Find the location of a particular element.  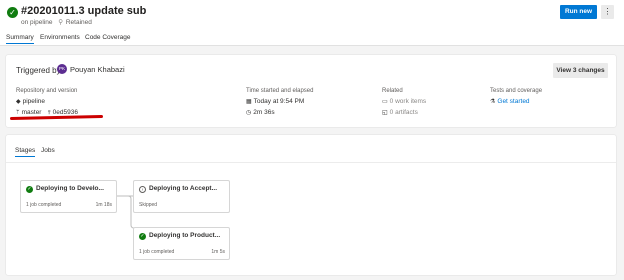

work-items-count: 0 work items is located at coordinates (408, 101).